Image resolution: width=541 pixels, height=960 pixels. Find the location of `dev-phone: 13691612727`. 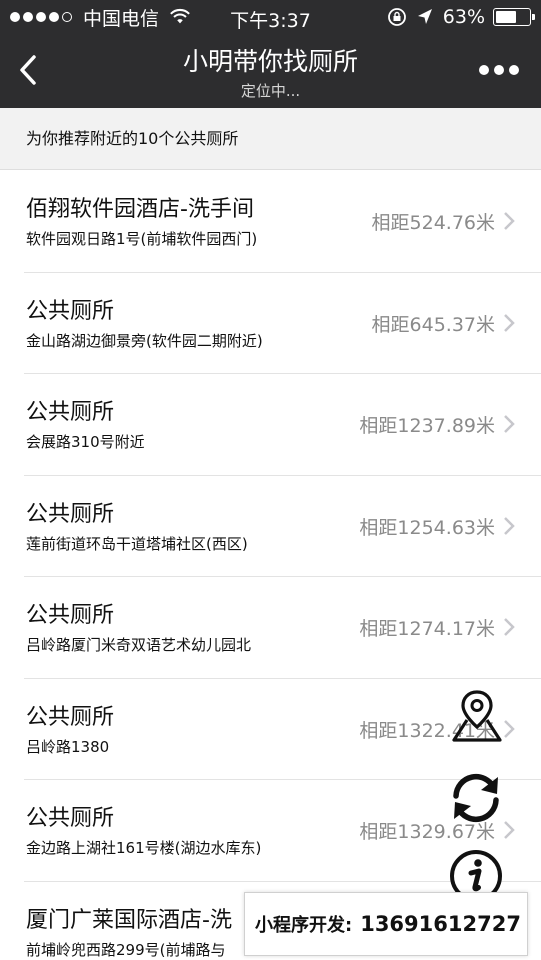

dev-phone: 13691612727 is located at coordinates (440, 924).